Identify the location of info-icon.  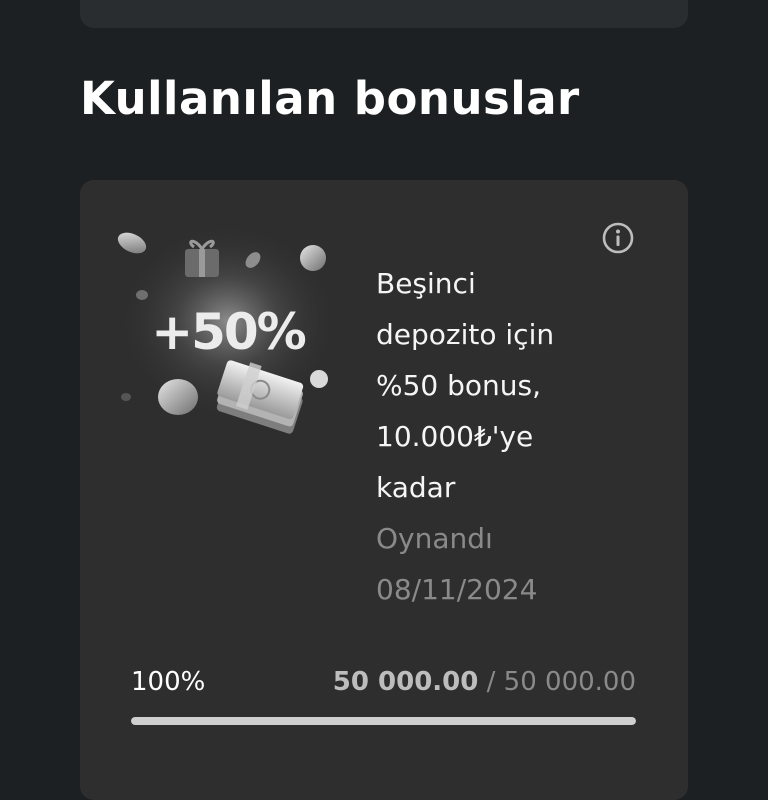
(618, 238).